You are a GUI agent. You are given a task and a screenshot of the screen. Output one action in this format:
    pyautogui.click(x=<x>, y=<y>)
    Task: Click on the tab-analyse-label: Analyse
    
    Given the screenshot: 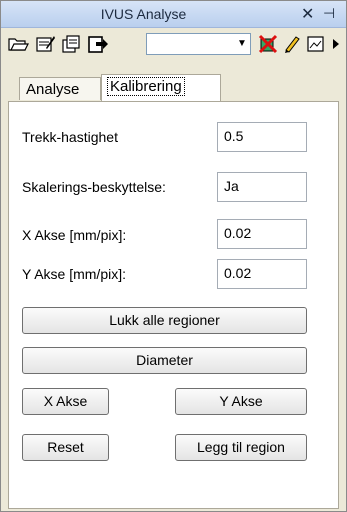 What is the action you would take?
    pyautogui.click(x=53, y=89)
    